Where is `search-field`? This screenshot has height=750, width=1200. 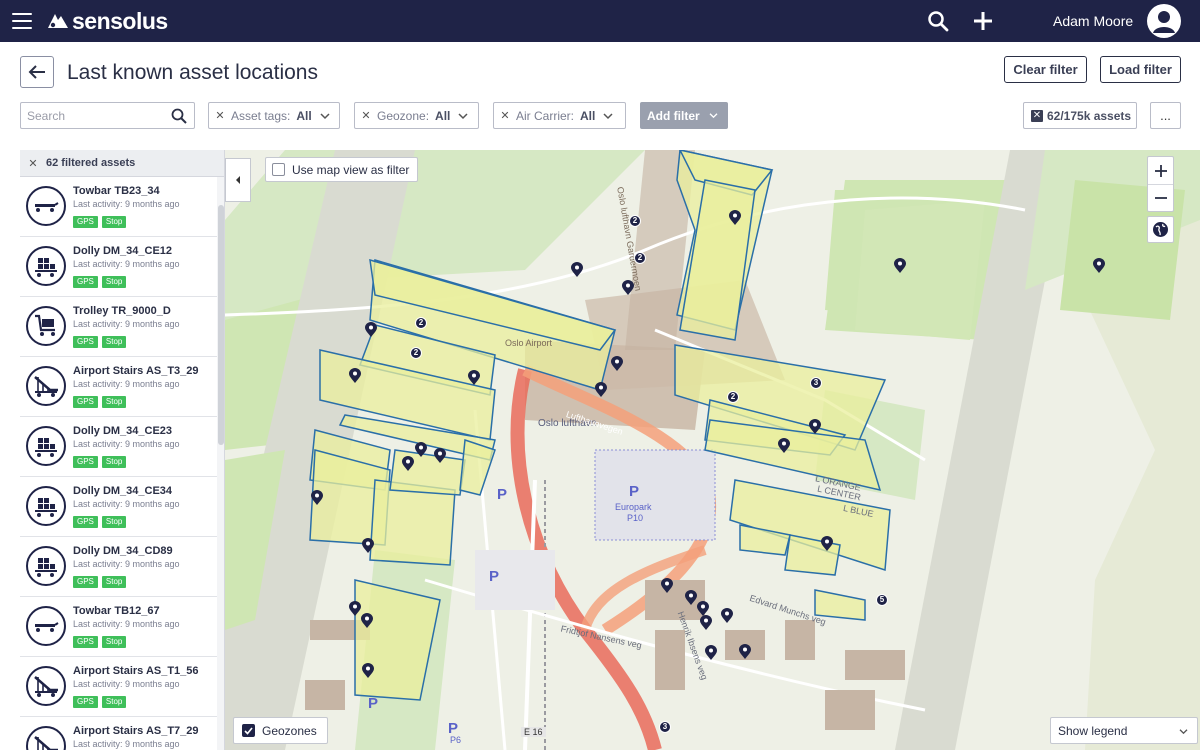
search-field is located at coordinates (107, 115).